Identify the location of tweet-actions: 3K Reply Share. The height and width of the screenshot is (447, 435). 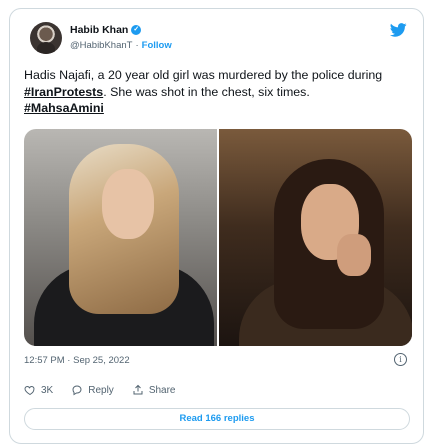
(109, 390).